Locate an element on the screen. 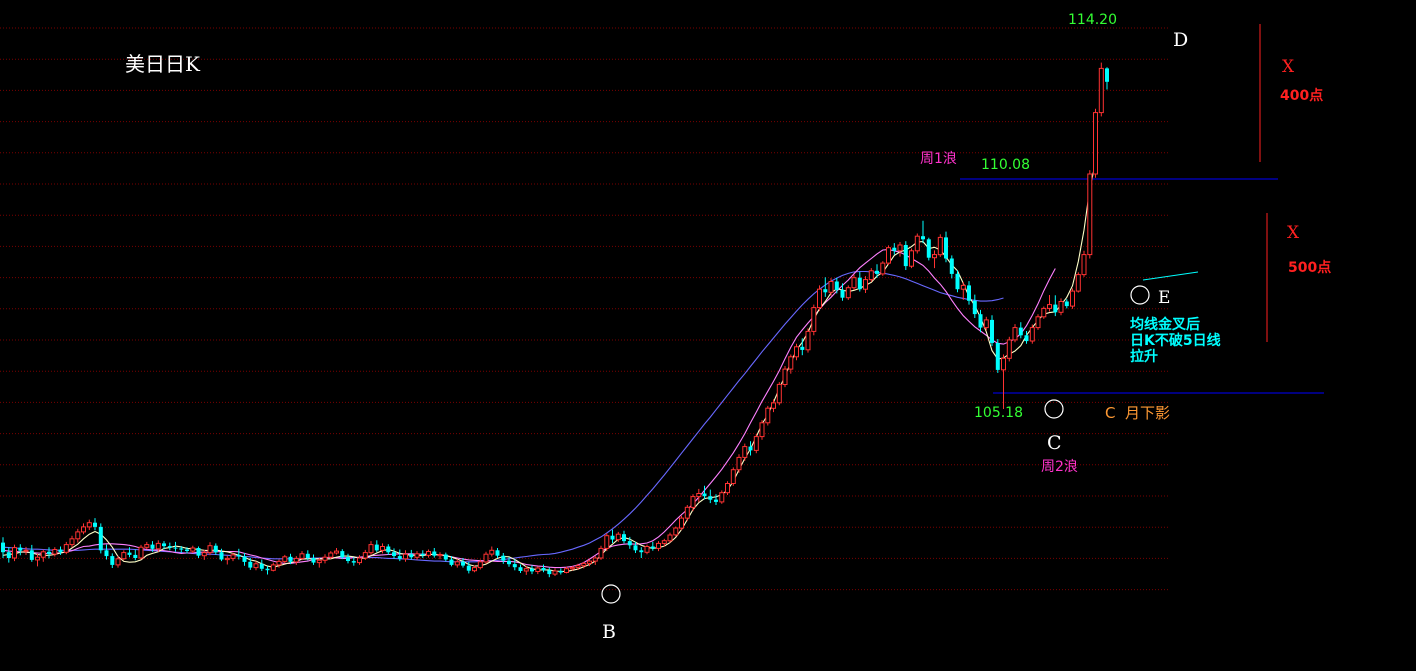  wave-label-week1: 周1浪 is located at coordinates (938, 159).